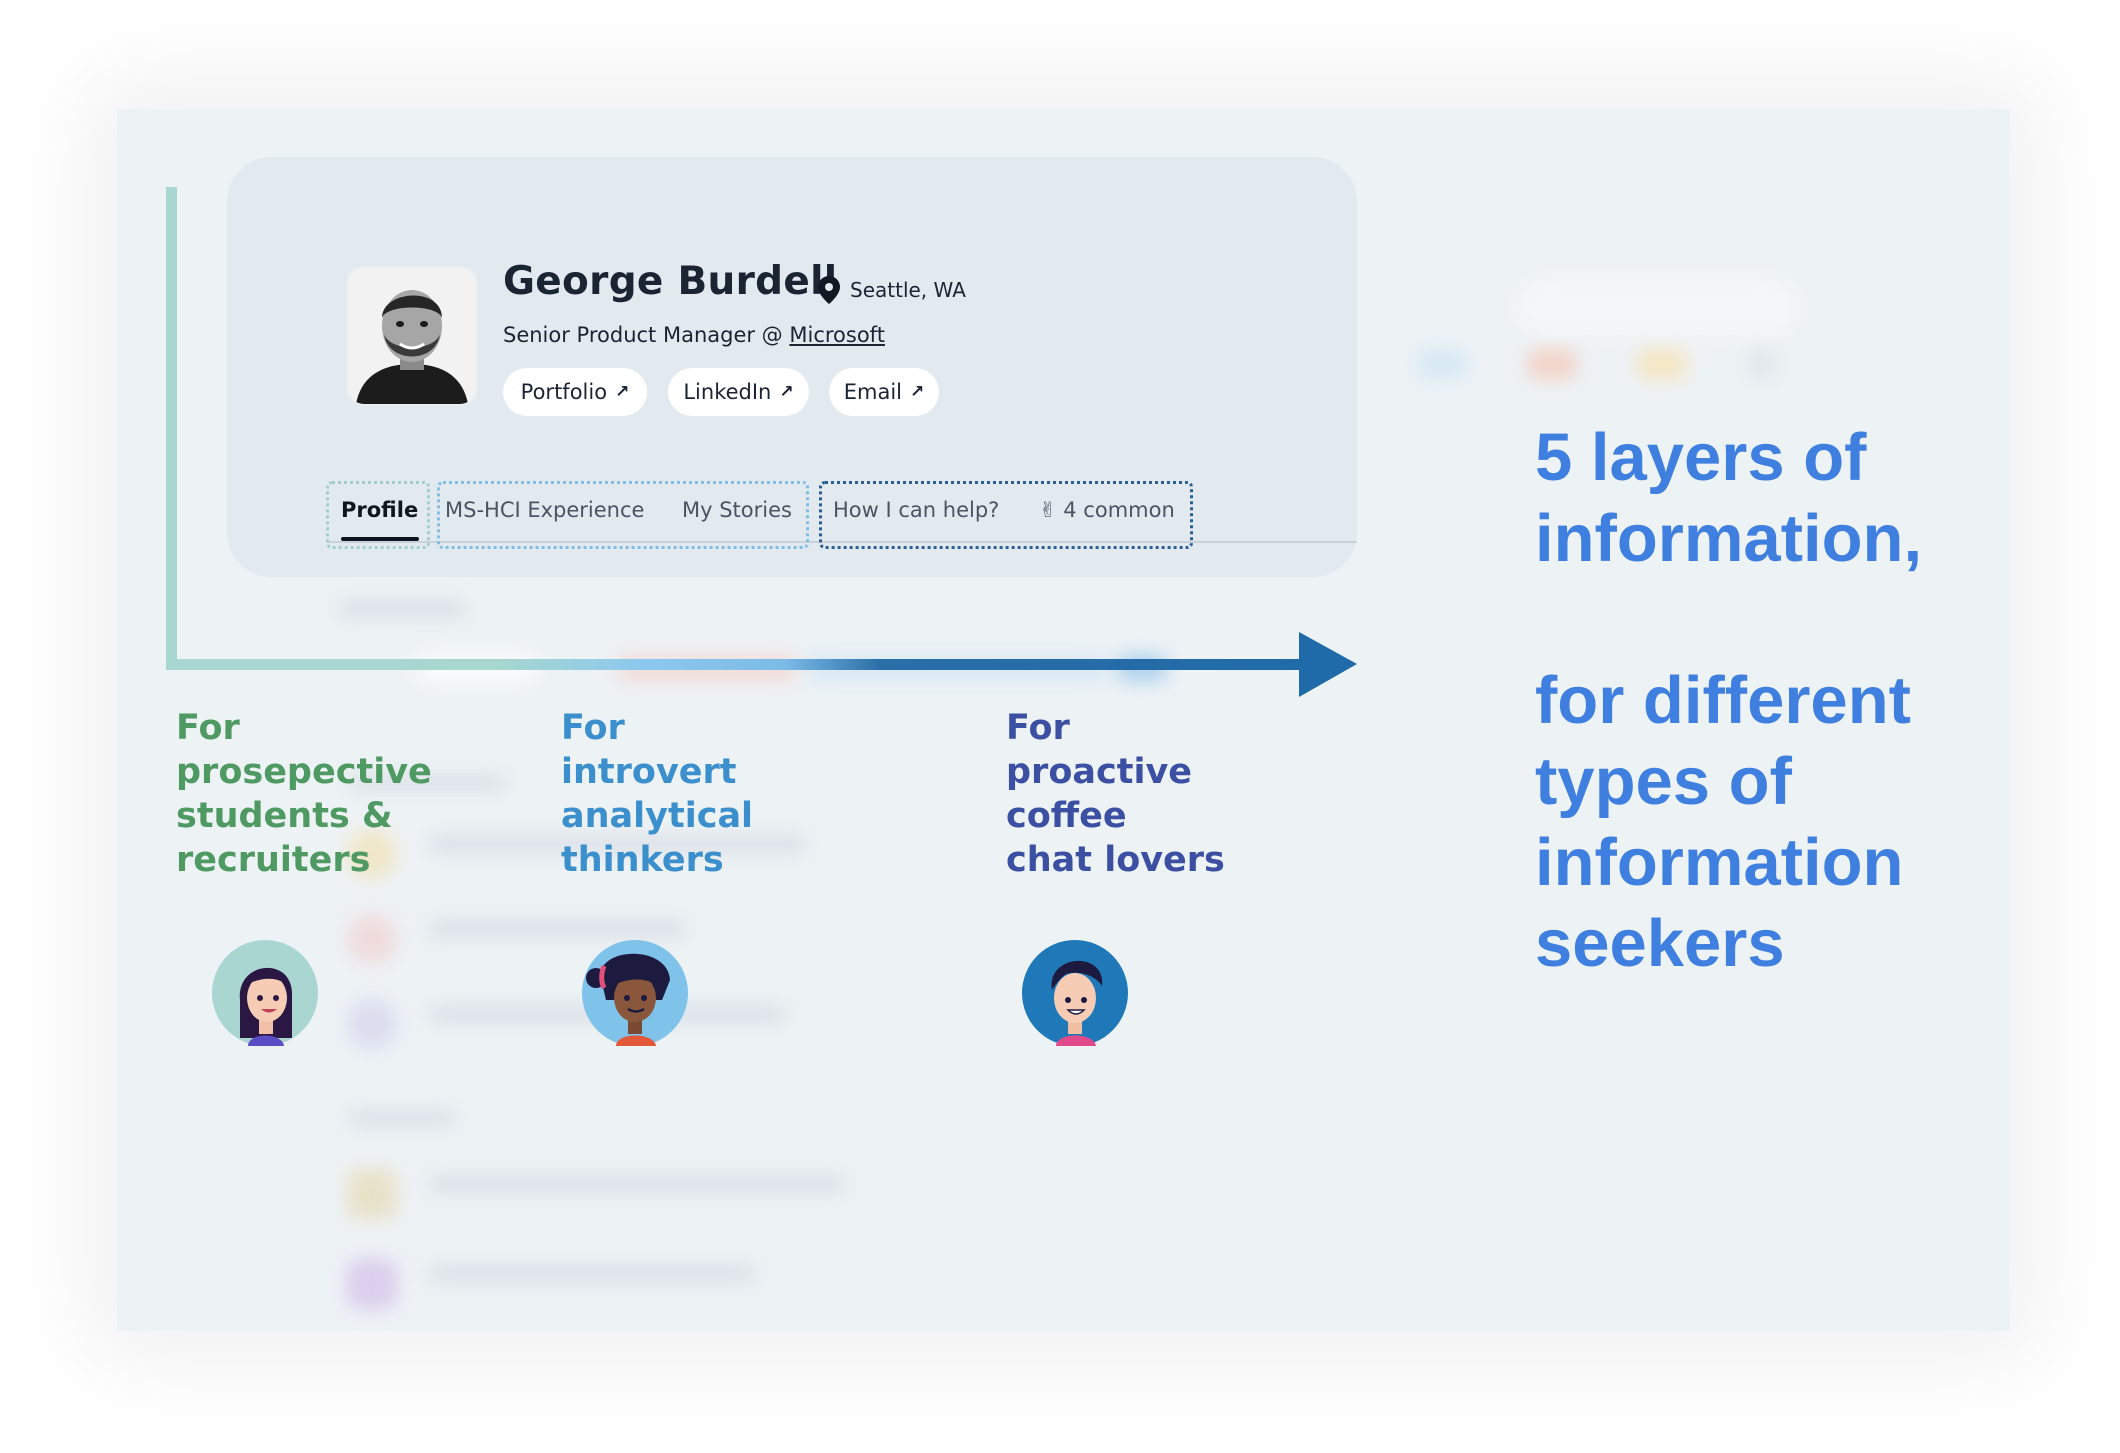 This screenshot has height=1453, width=2120. I want to click on audience-label-2: For introvert analytical thinkers, so click(657, 794).